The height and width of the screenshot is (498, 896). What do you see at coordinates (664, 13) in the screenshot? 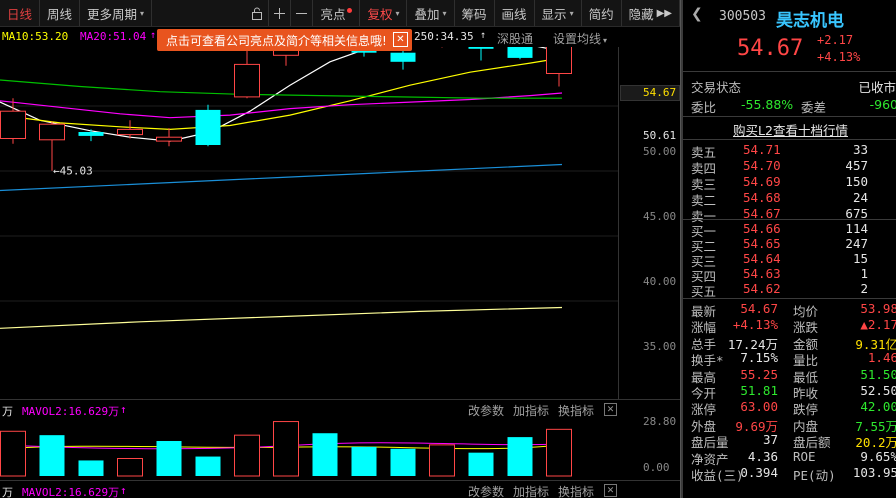
I see `double-arrow-right-icon: ▶▶` at bounding box center [664, 13].